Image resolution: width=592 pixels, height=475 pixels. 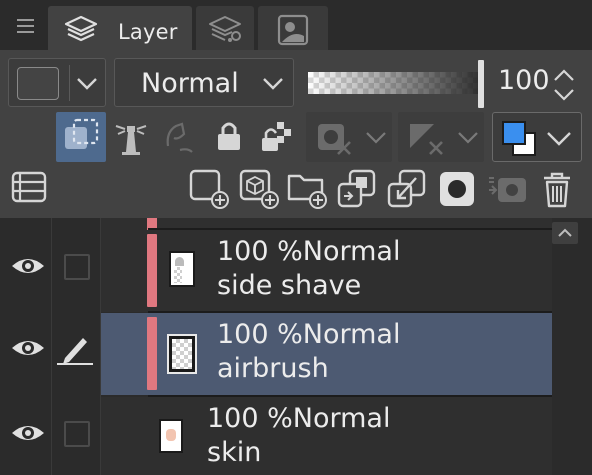 I want to click on scroll-up-button, so click(x=565, y=233).